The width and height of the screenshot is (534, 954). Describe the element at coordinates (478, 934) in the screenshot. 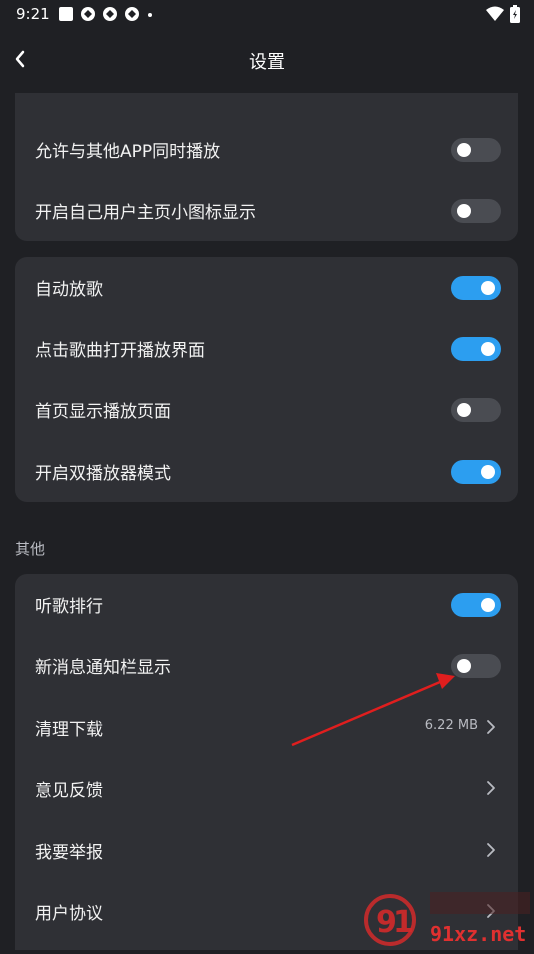

I see `watermark-text: 91xz.net` at that location.